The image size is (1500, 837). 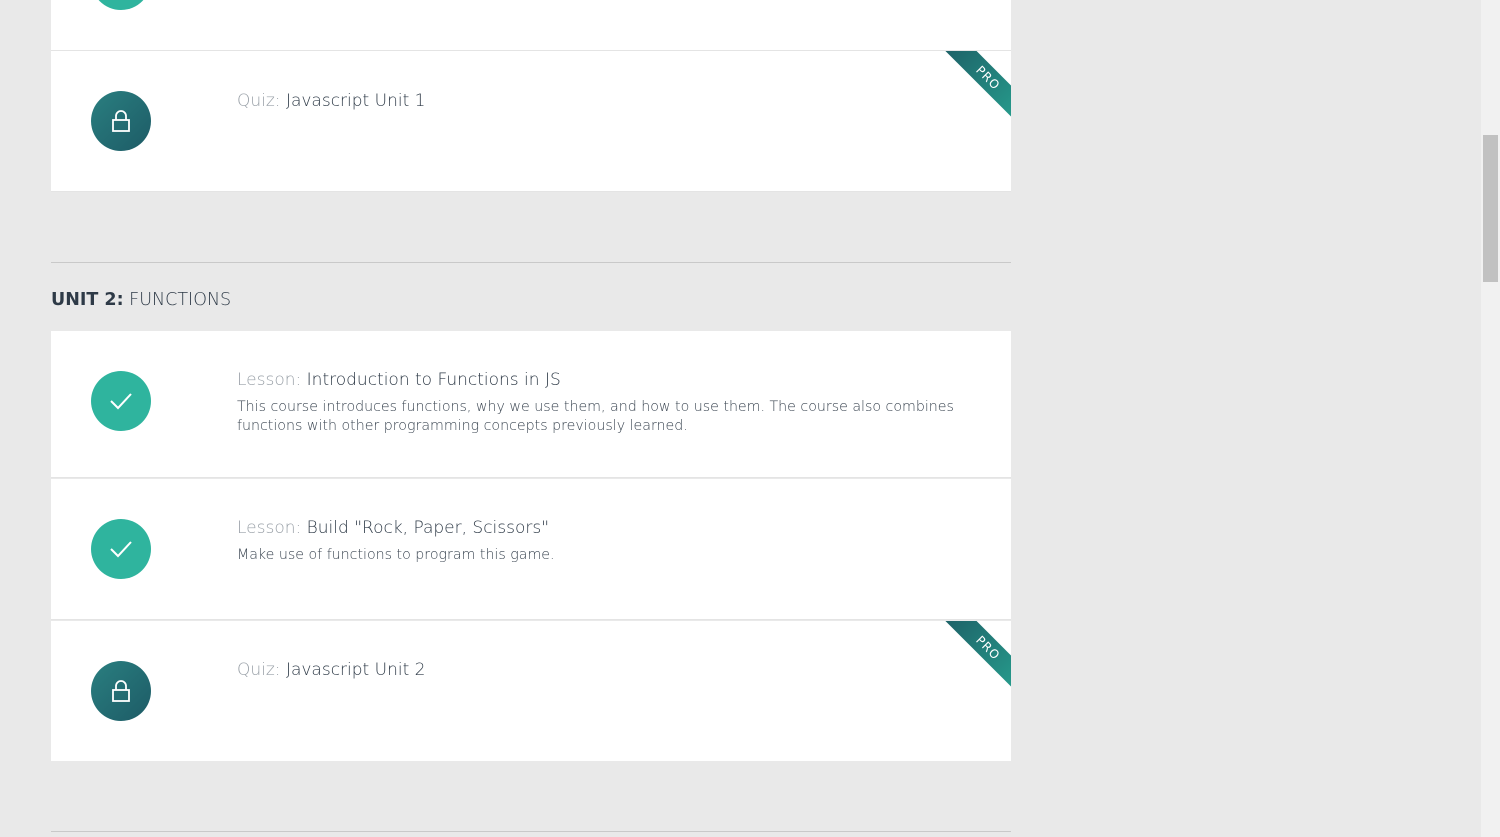 I want to click on lesson-title: Lesson: Build "Rock, Paper, Scissors", so click(x=393, y=528).